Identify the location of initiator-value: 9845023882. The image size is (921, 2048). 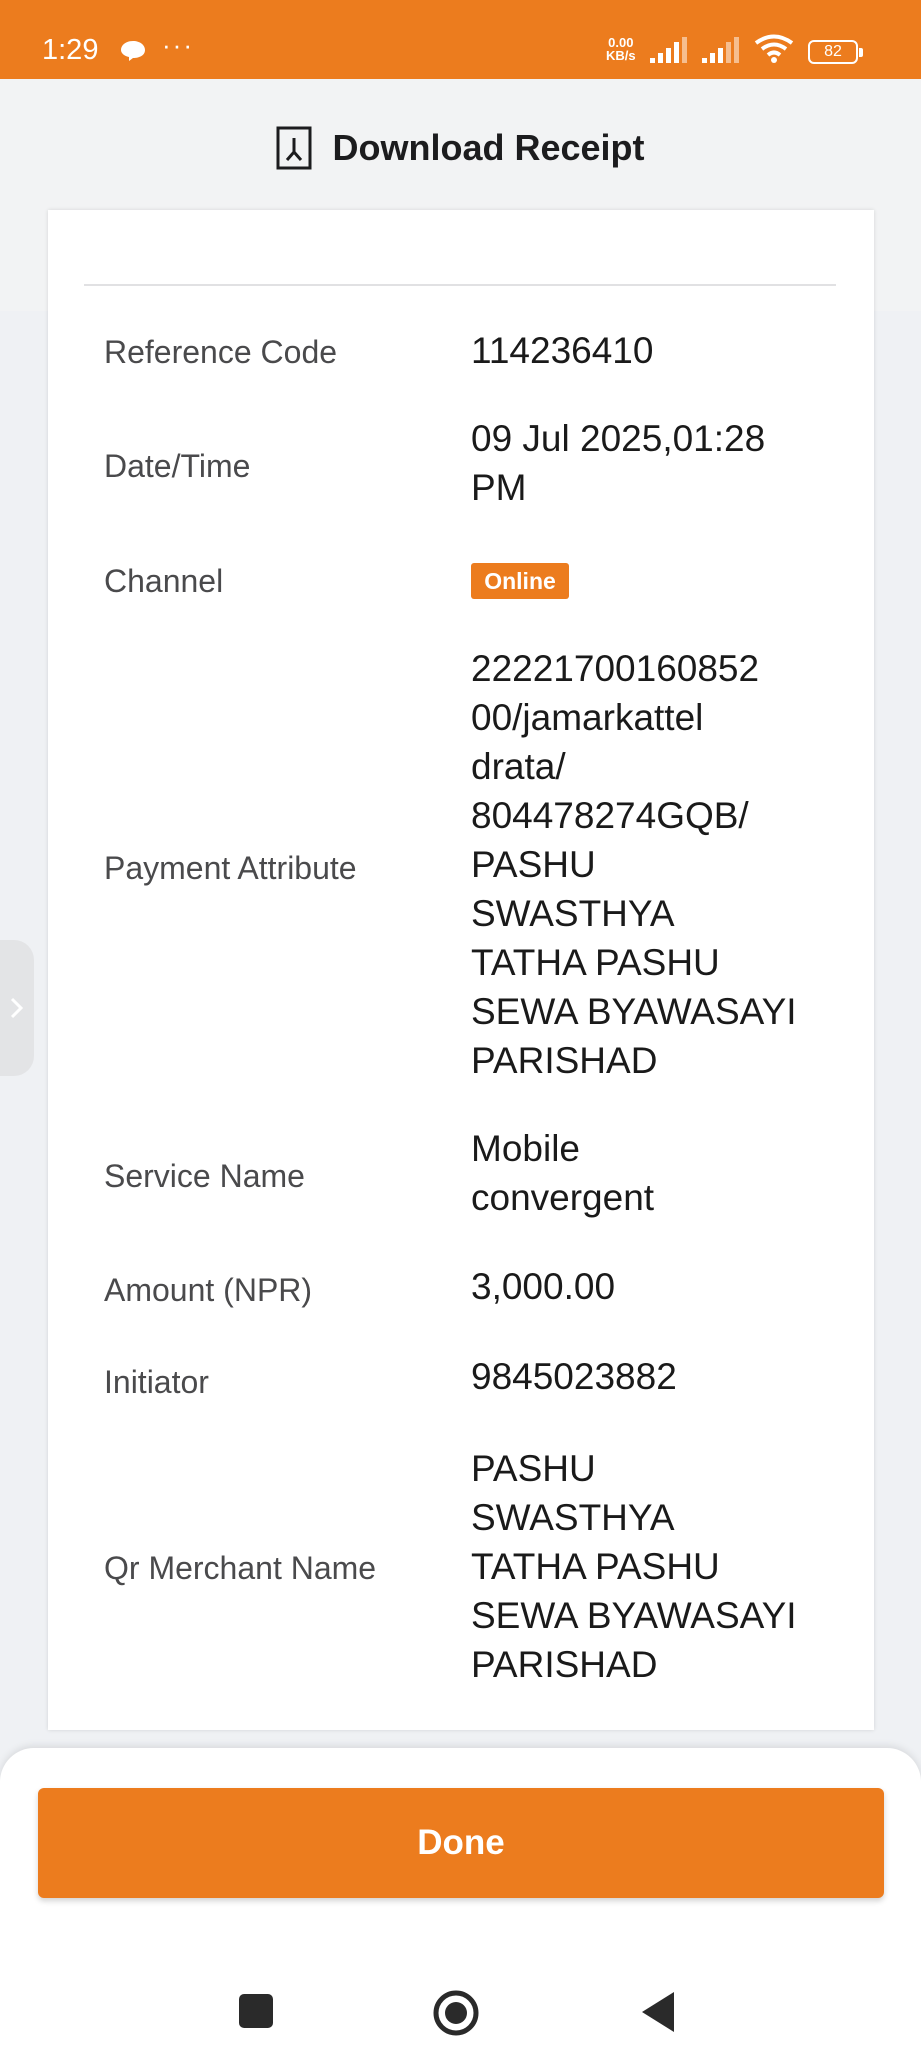
(574, 1376).